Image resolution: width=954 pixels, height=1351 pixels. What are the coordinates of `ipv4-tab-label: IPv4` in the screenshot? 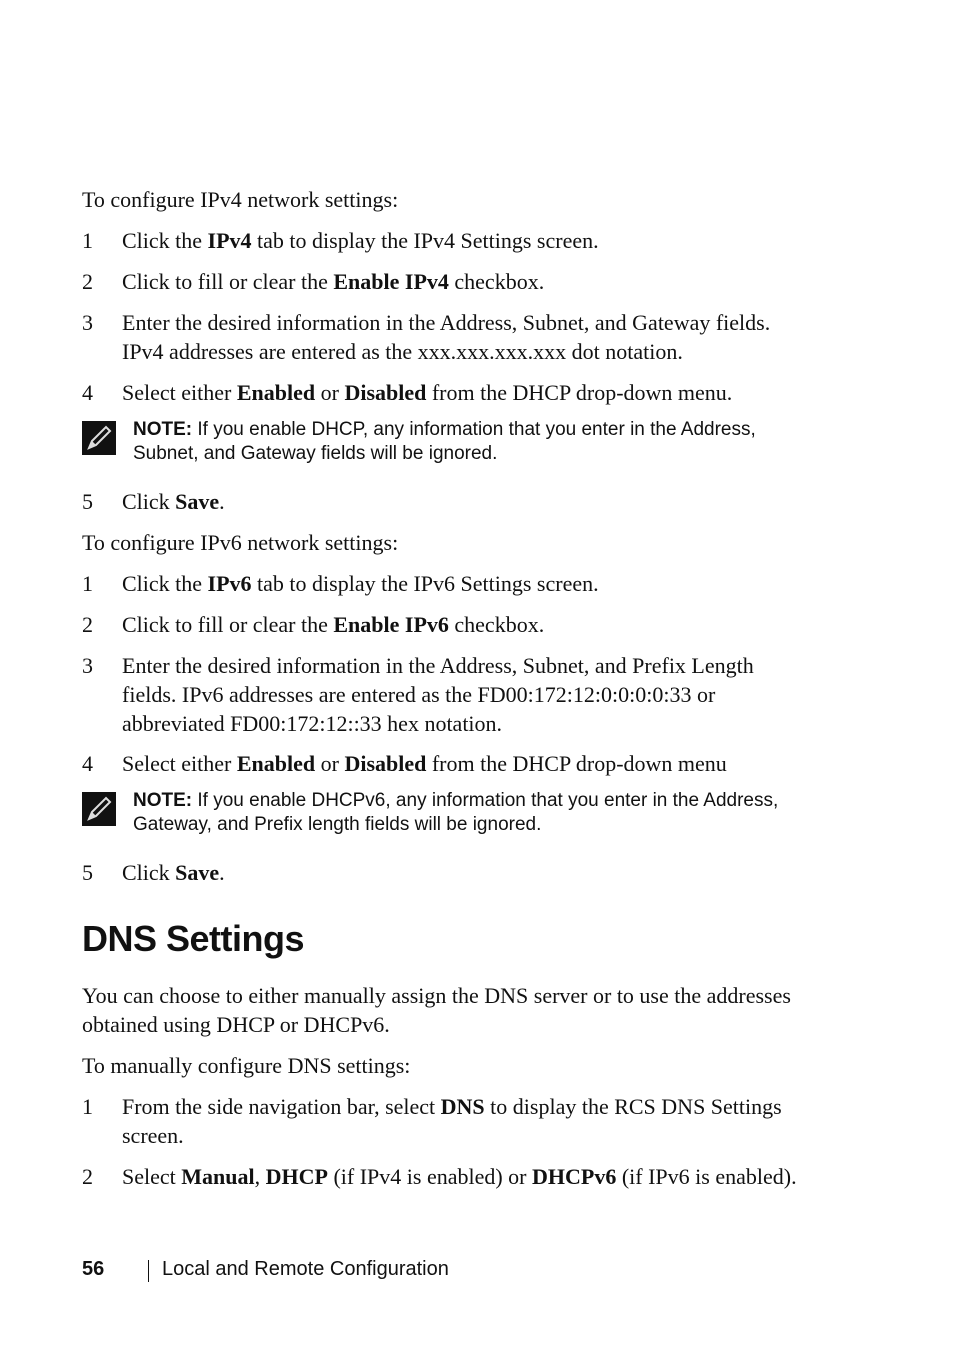 It's located at (229, 240).